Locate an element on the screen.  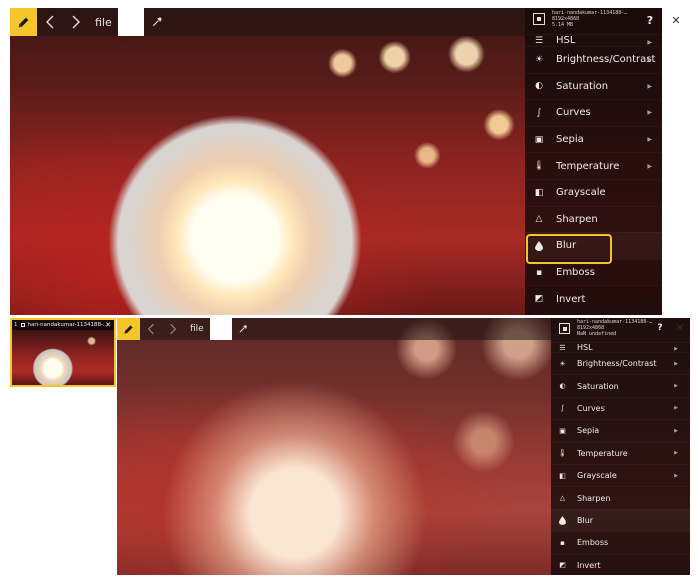
thumbnail-close-icon: ✕ is located at coordinates (108, 325).